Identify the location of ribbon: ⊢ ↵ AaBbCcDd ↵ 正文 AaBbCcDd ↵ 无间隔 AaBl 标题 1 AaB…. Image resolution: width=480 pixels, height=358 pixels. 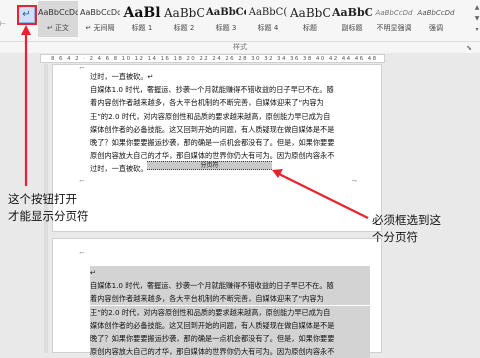
(240, 21).